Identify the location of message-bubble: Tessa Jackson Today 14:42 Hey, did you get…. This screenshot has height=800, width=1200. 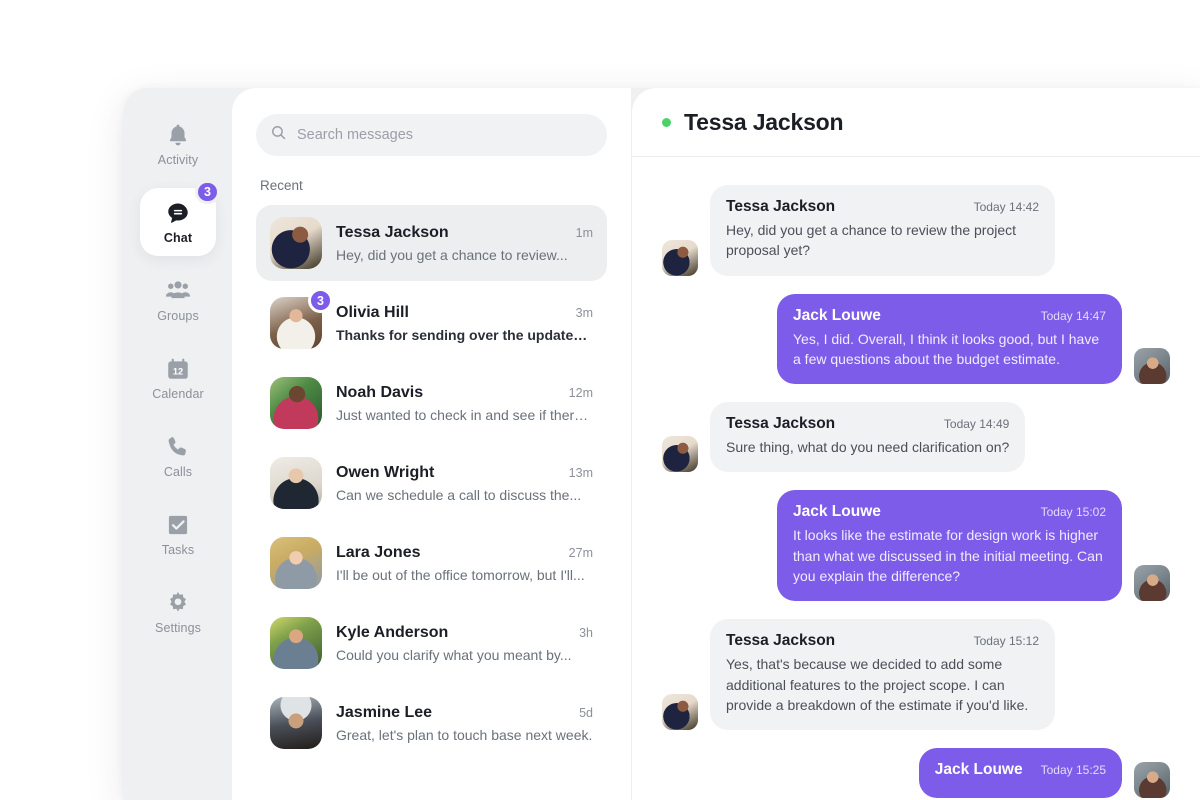
(882, 230).